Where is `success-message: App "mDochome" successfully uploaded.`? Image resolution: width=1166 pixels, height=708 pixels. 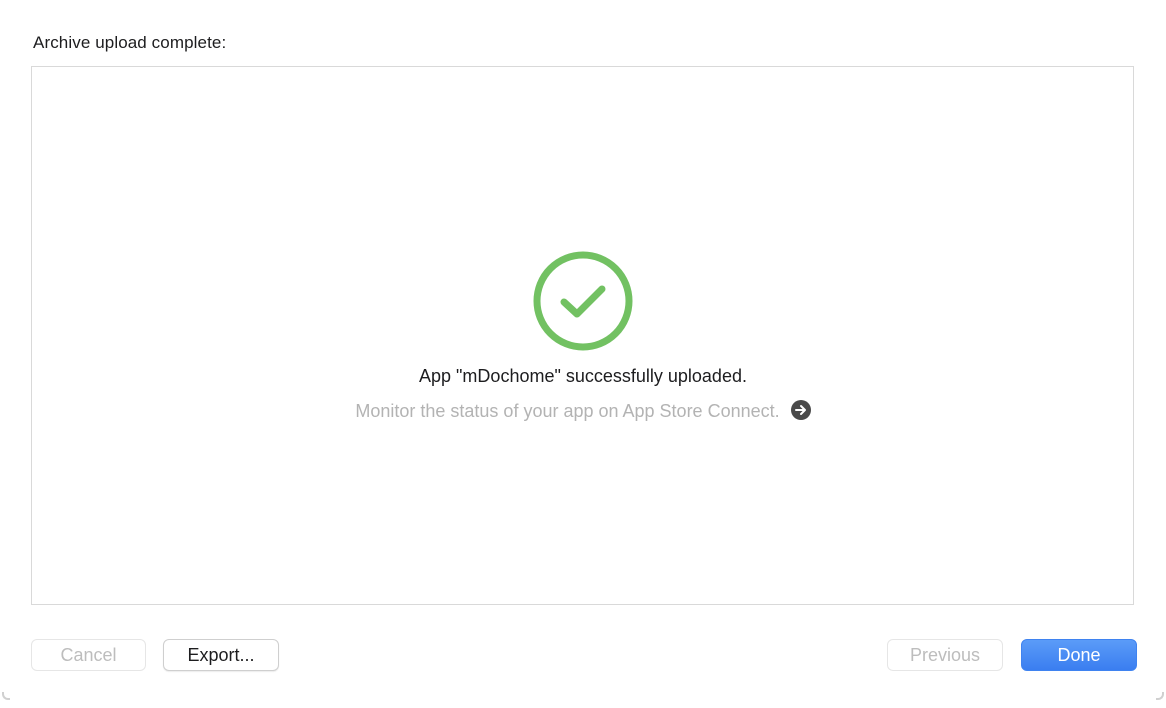
success-message: App "mDochome" successfully uploaded. is located at coordinates (583, 376).